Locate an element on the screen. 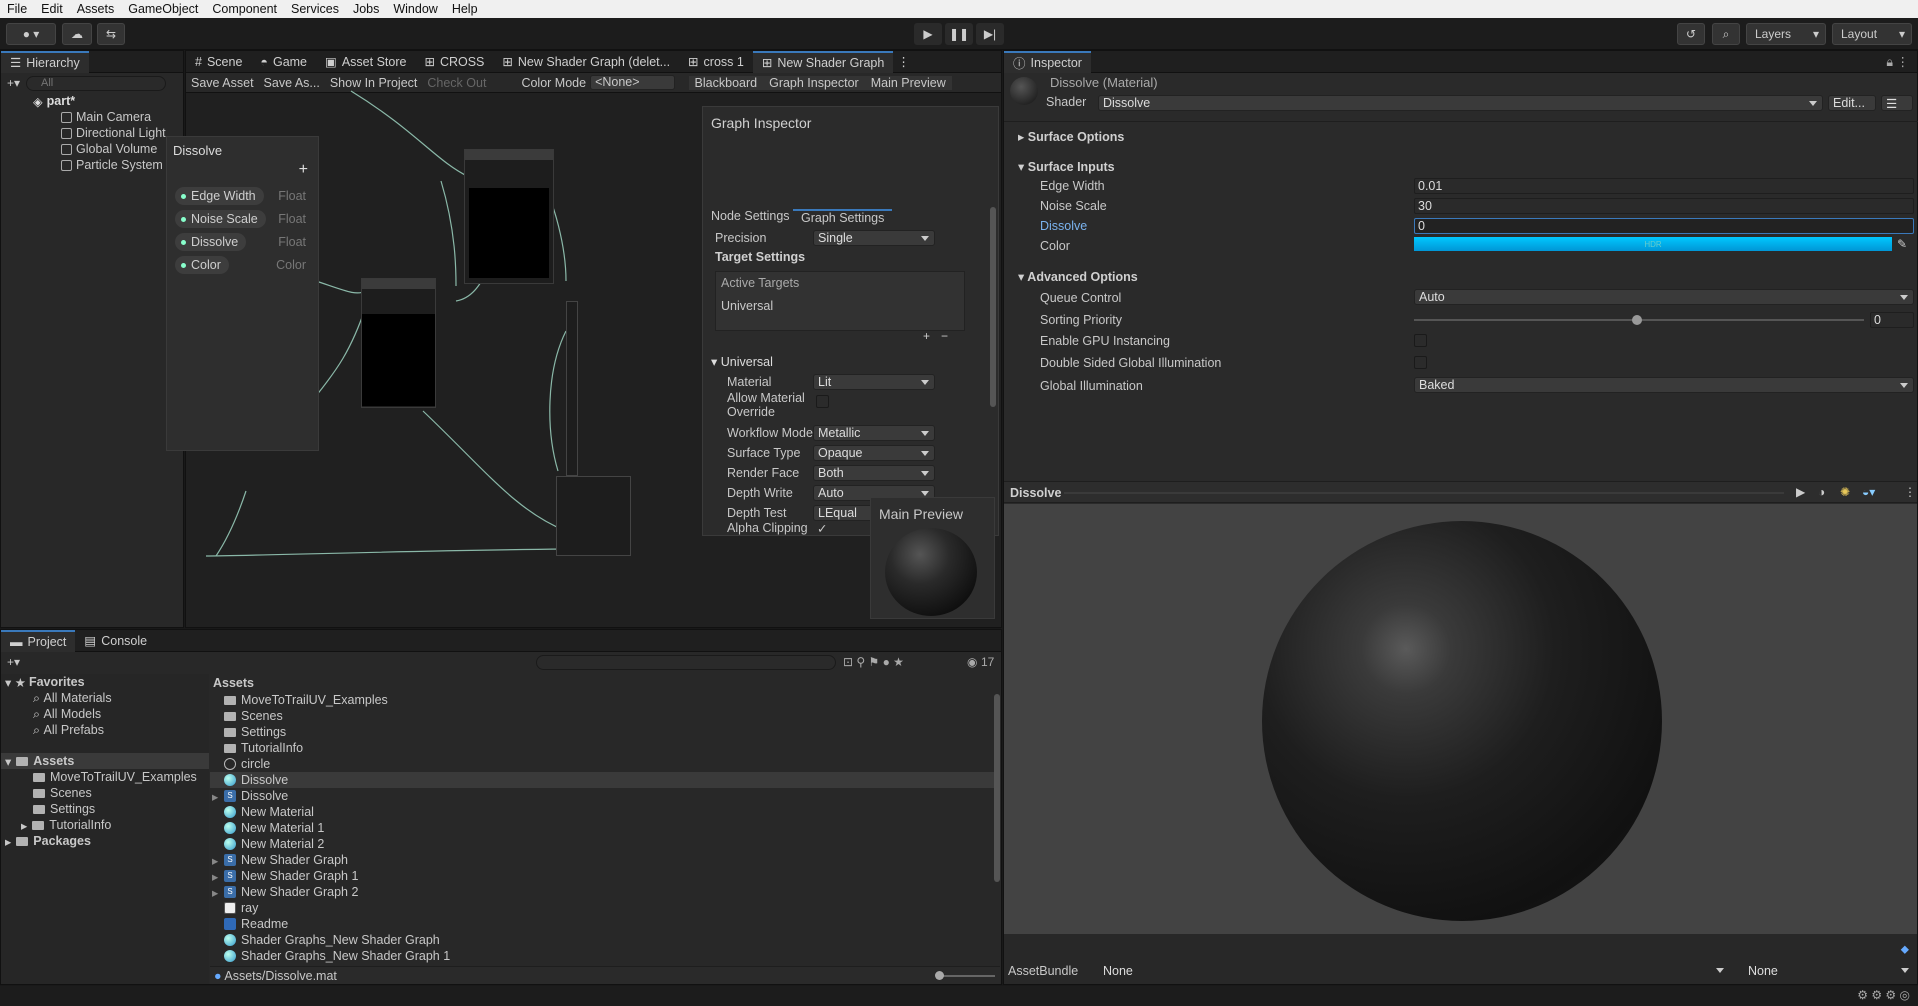 The image size is (1918, 1006). favorite-item: ⌕ All Models is located at coordinates (105, 714).